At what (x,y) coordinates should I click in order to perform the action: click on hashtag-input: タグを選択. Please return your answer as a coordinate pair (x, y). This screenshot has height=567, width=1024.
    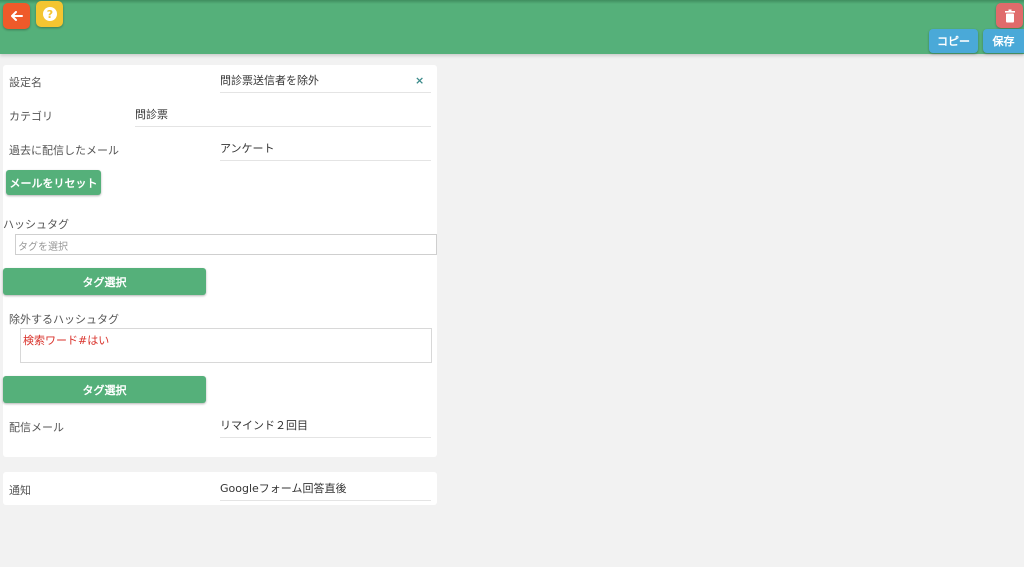
    Looking at the image, I should click on (226, 244).